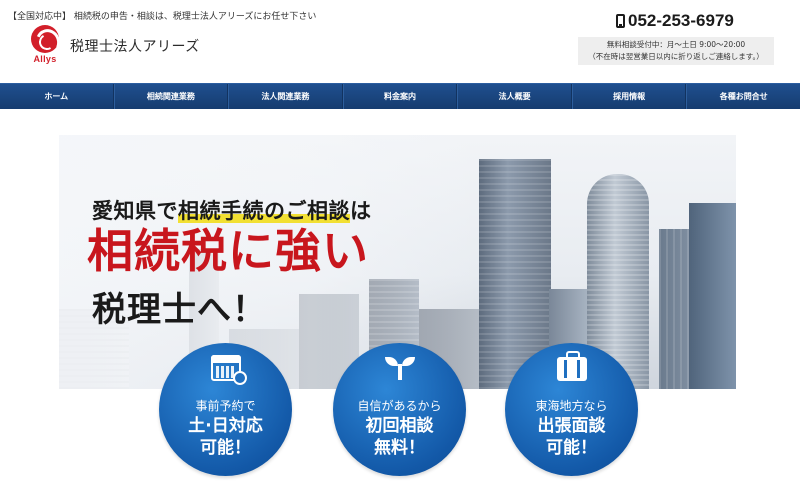 Image resolution: width=800 pixels, height=489 pixels. What do you see at coordinates (676, 56) in the screenshot?
I see `hours-line-2: （不在時は翌営業日以内に折り返しご連絡します。）` at bounding box center [676, 56].